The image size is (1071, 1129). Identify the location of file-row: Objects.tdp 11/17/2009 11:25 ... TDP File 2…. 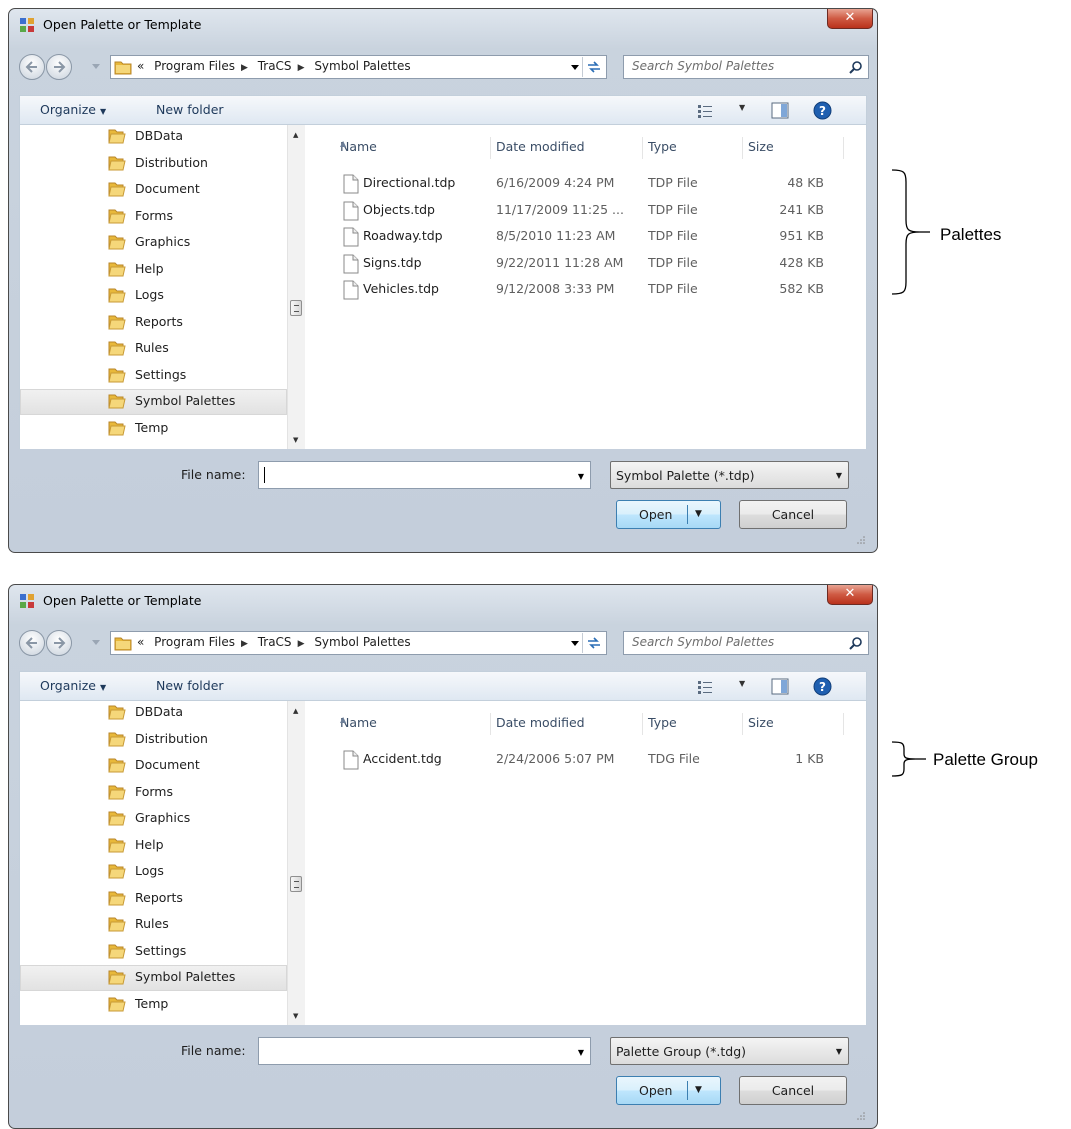
(589, 211).